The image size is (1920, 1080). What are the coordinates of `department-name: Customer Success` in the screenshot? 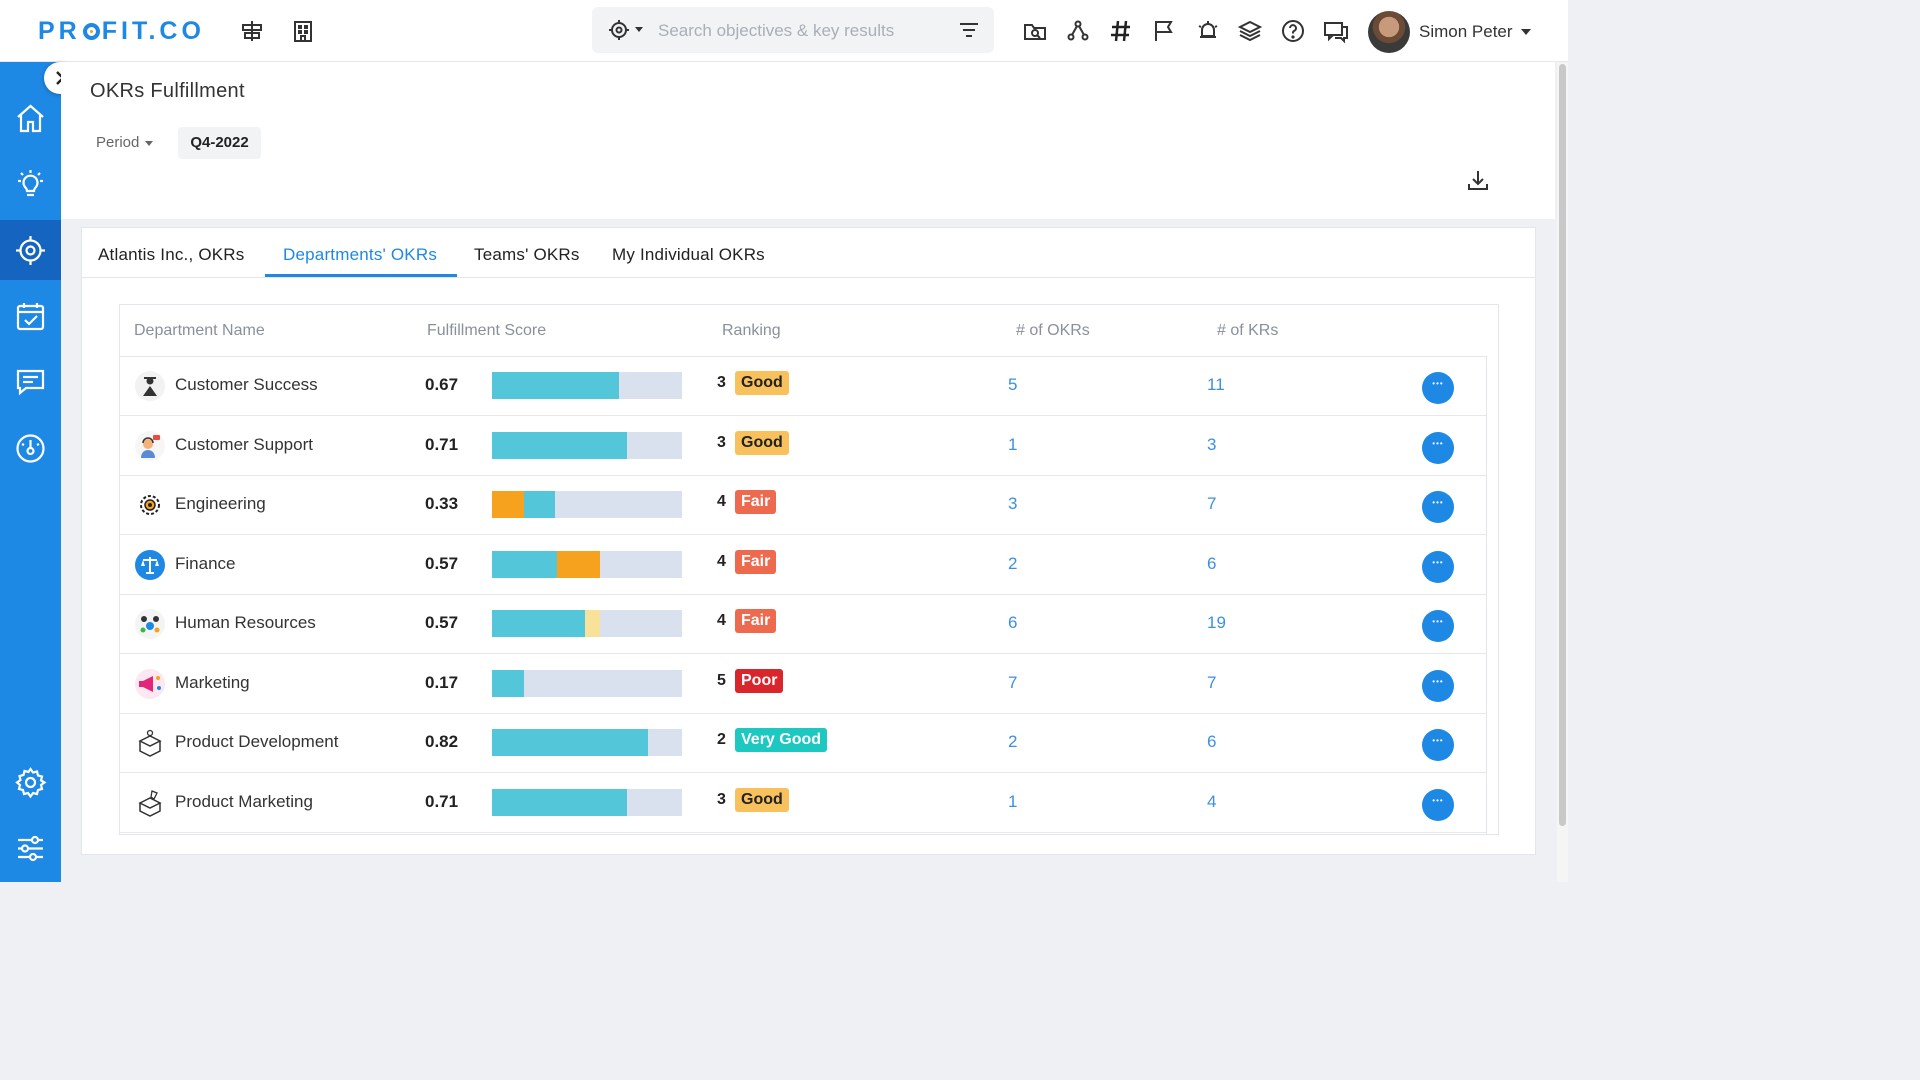 It's located at (246, 385).